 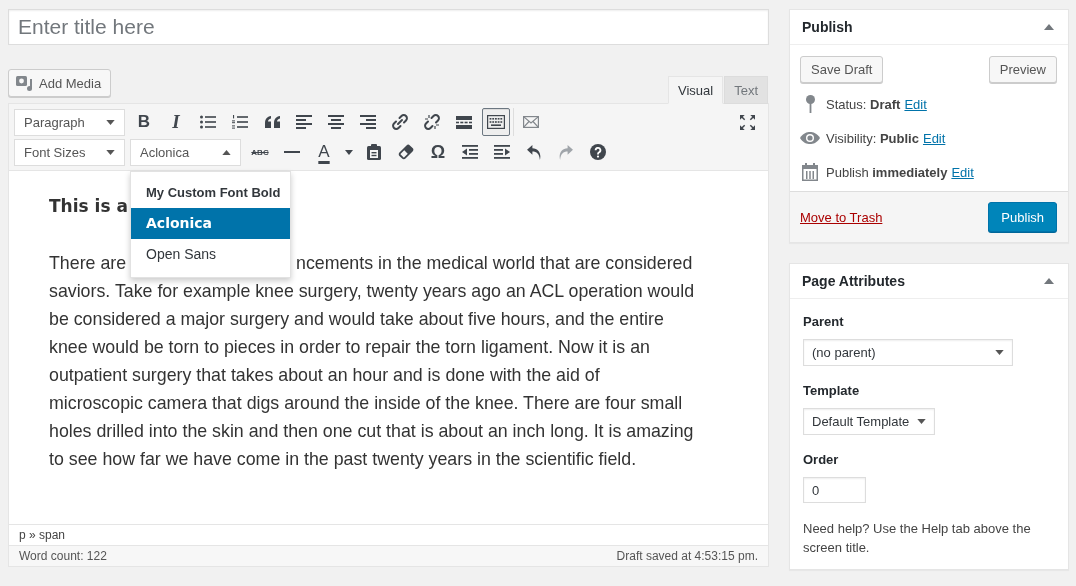 What do you see at coordinates (324, 152) in the screenshot?
I see `text-color-button: A` at bounding box center [324, 152].